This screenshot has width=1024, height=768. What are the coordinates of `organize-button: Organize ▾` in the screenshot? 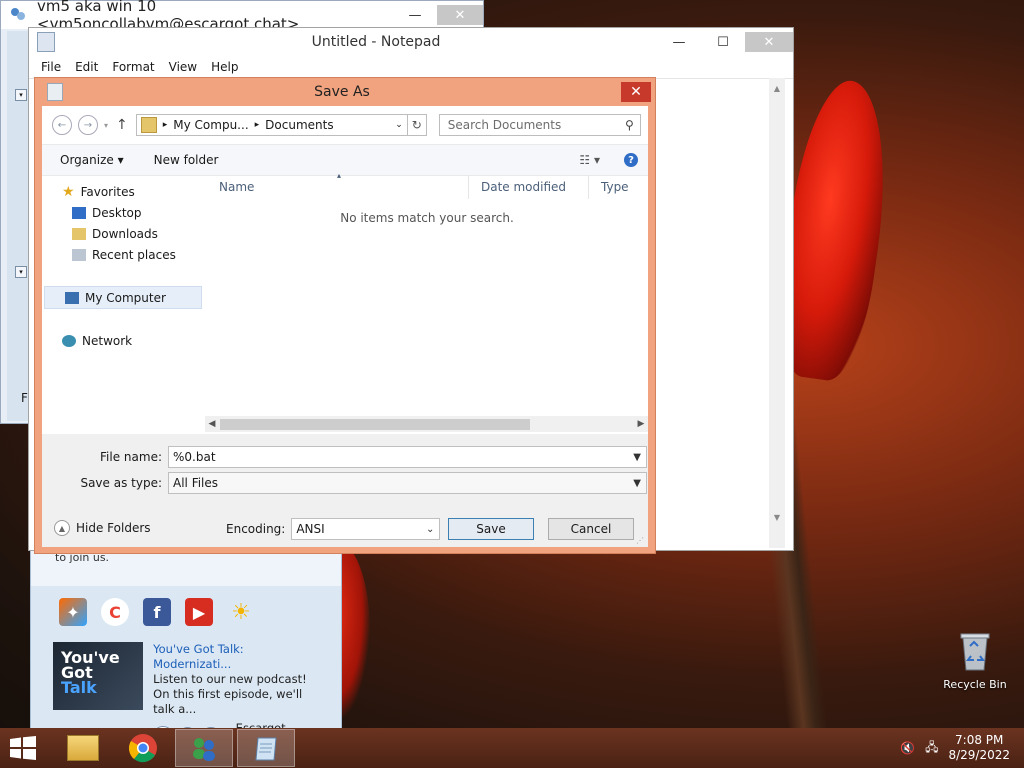 It's located at (92, 160).